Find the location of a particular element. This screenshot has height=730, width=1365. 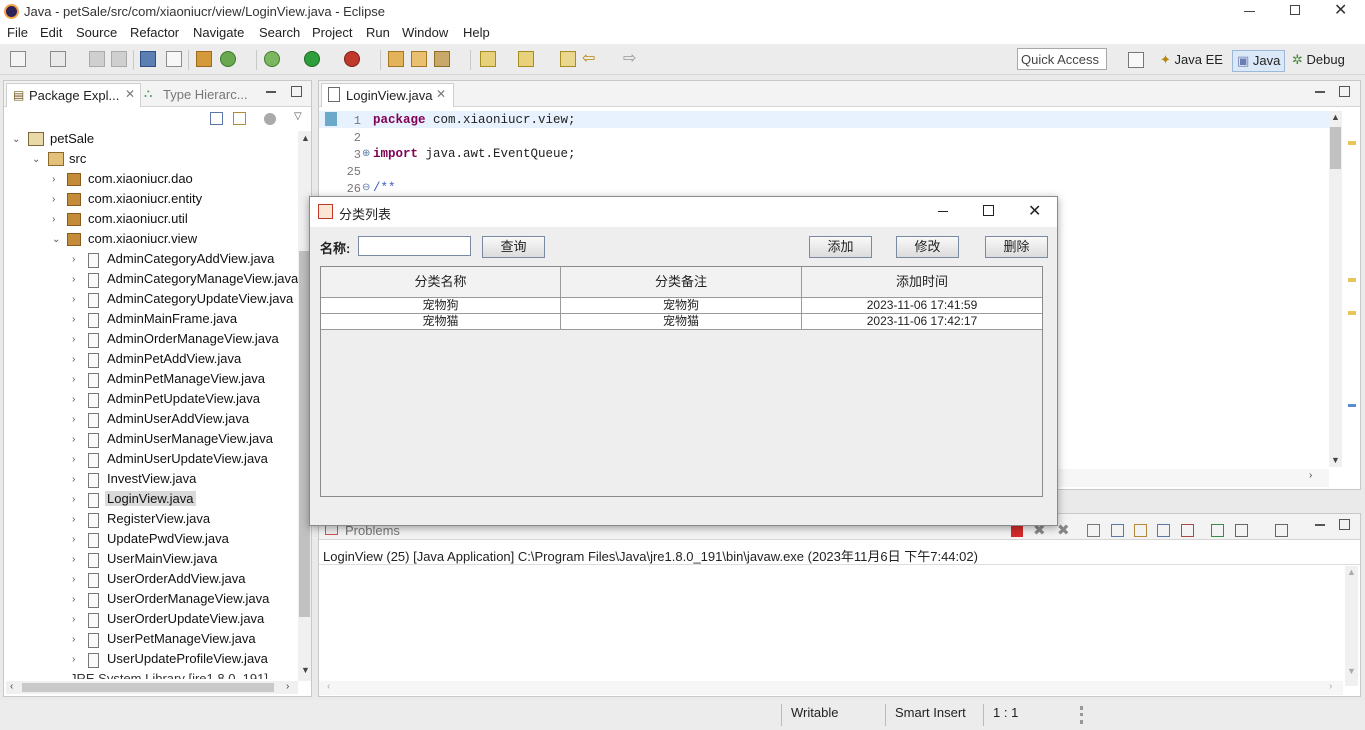

pin-console-icon is located at coordinates (1217, 530).